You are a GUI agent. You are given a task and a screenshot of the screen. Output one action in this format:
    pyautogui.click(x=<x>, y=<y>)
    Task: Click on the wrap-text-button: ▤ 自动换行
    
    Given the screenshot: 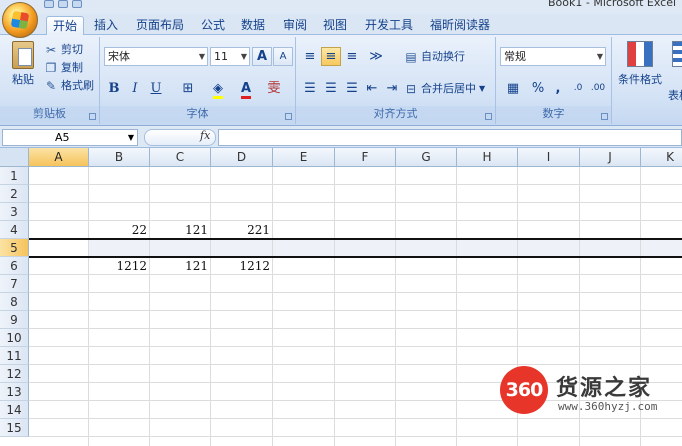 What is the action you would take?
    pyautogui.click(x=434, y=56)
    